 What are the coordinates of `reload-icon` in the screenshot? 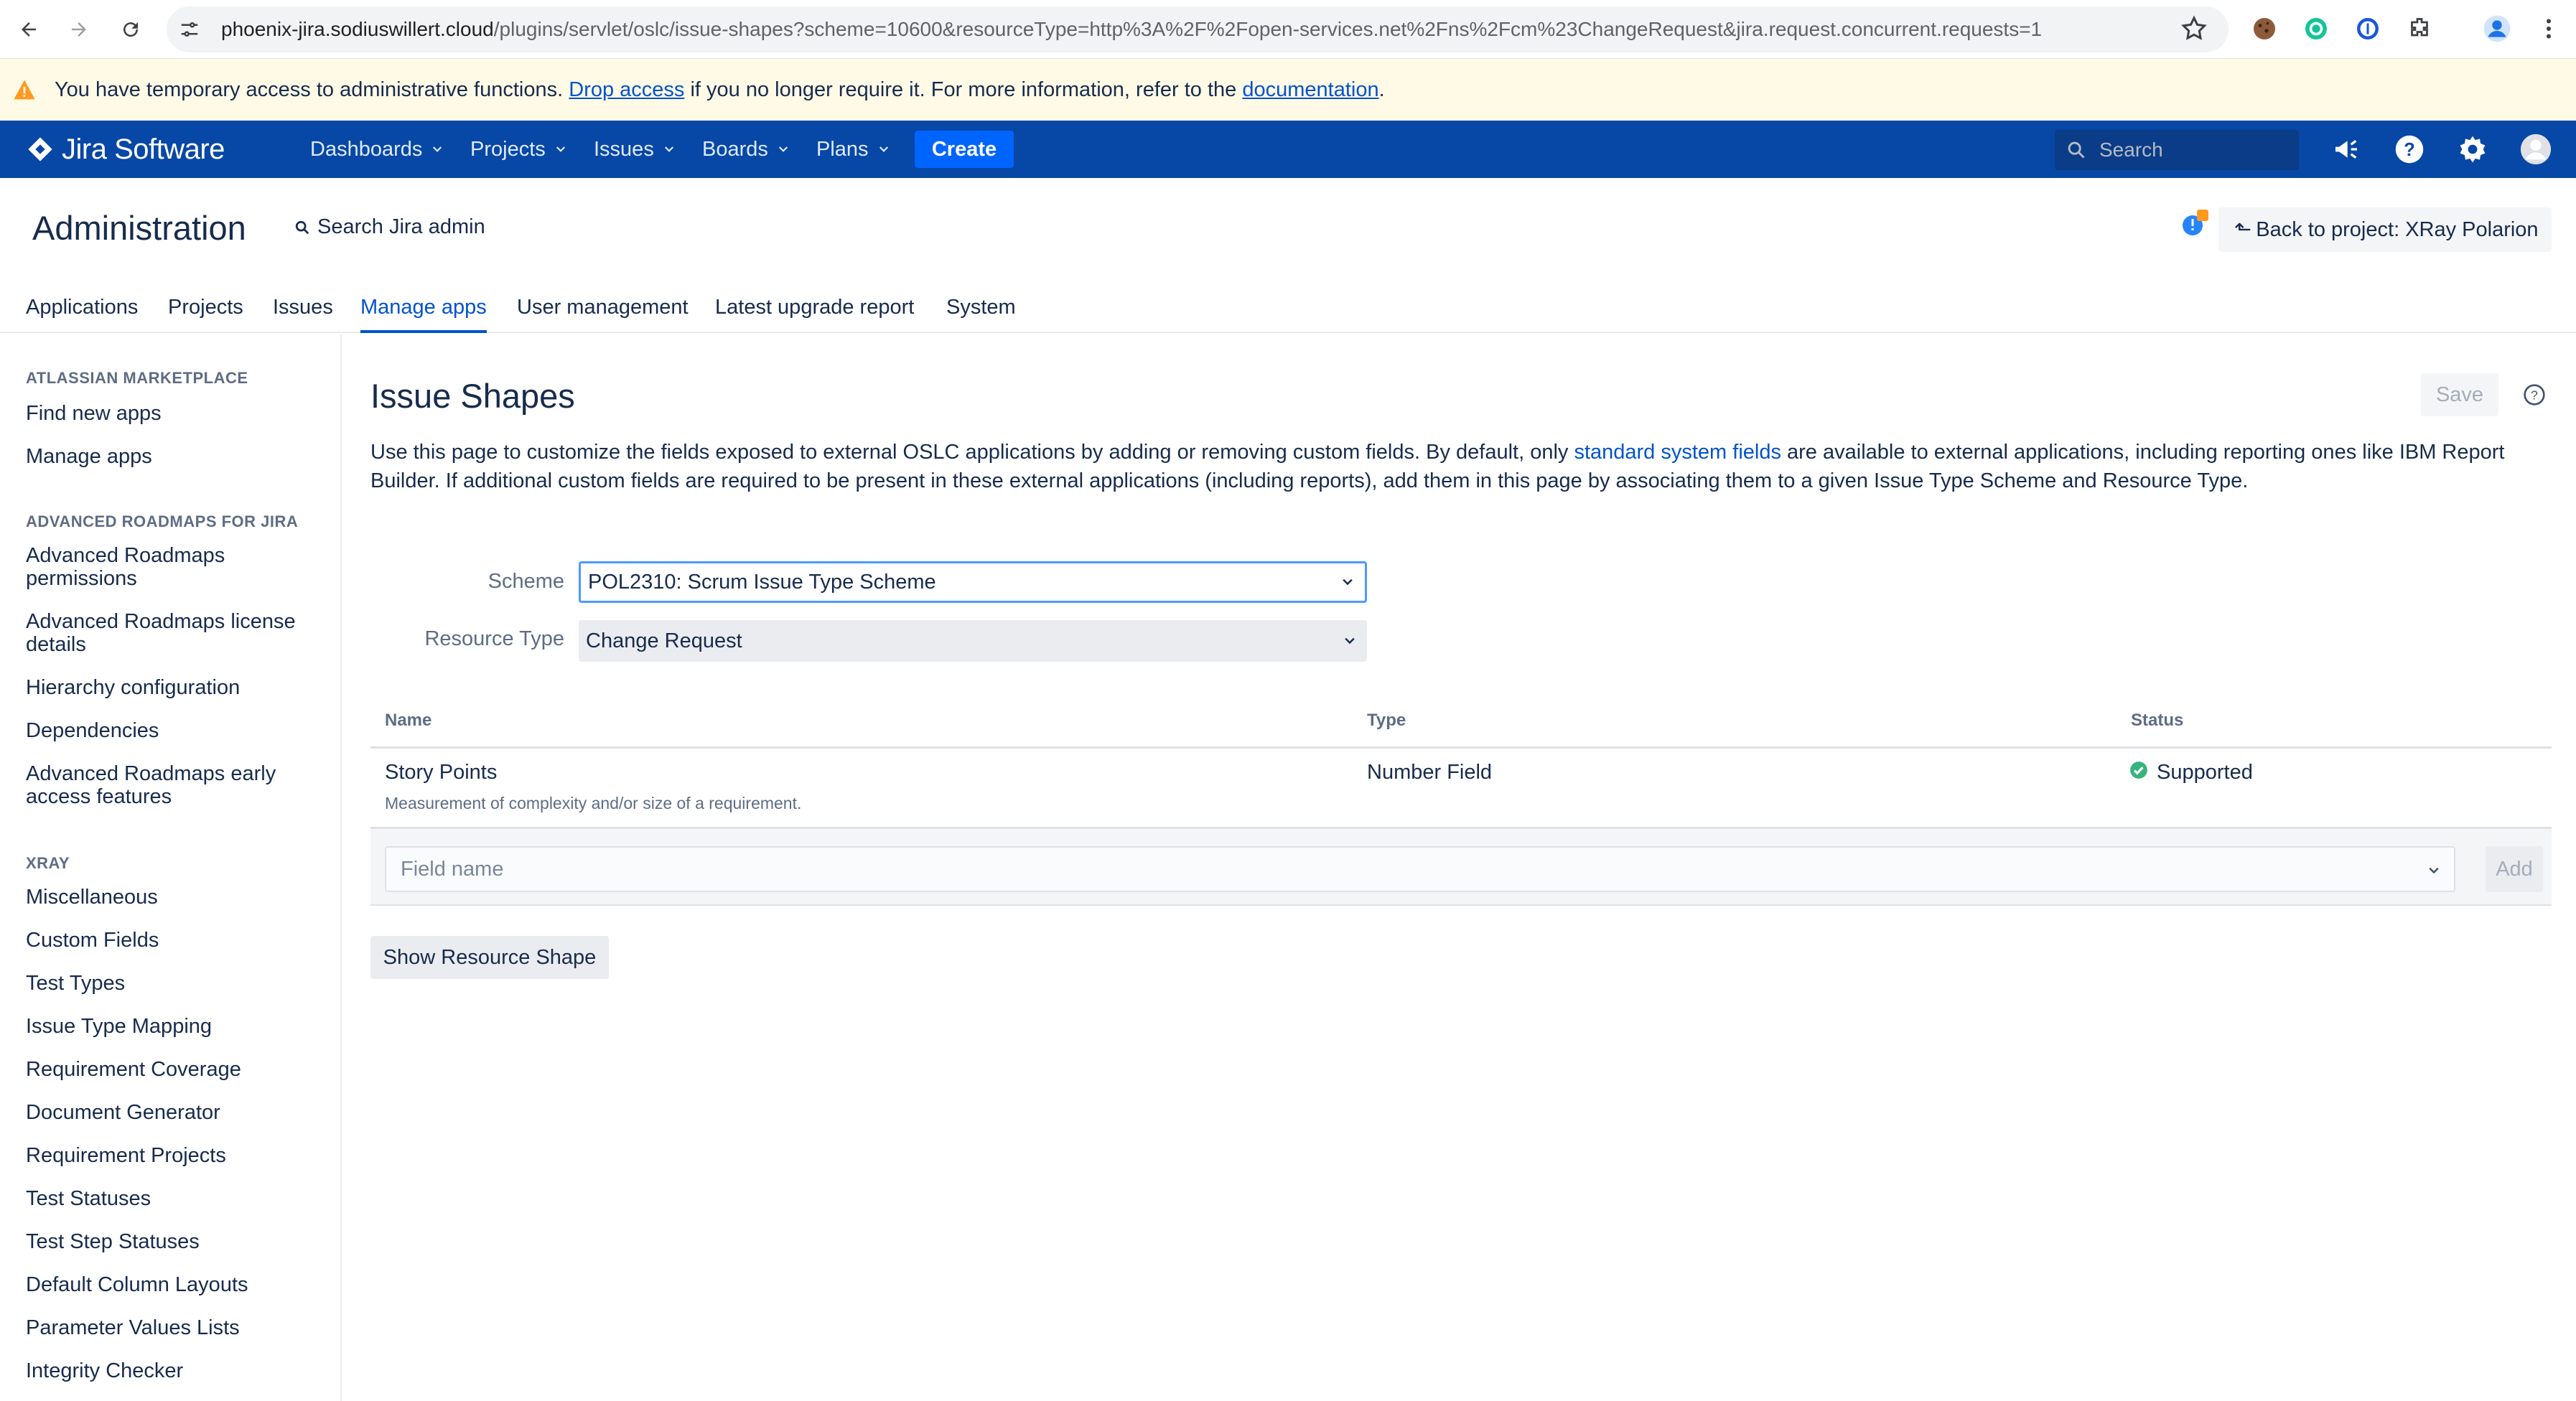 It's located at (130, 29).